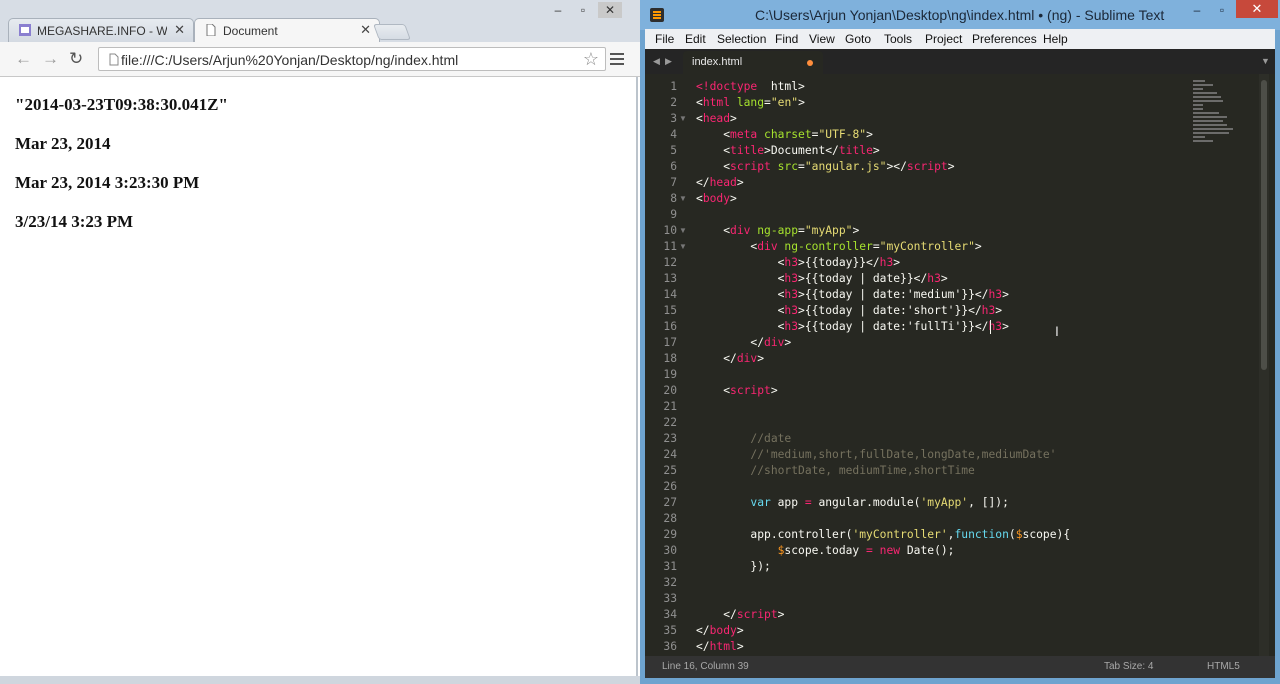  Describe the element at coordinates (852, 503) in the screenshot. I see `code-line: var app = angular.module('myApp', []);` at that location.